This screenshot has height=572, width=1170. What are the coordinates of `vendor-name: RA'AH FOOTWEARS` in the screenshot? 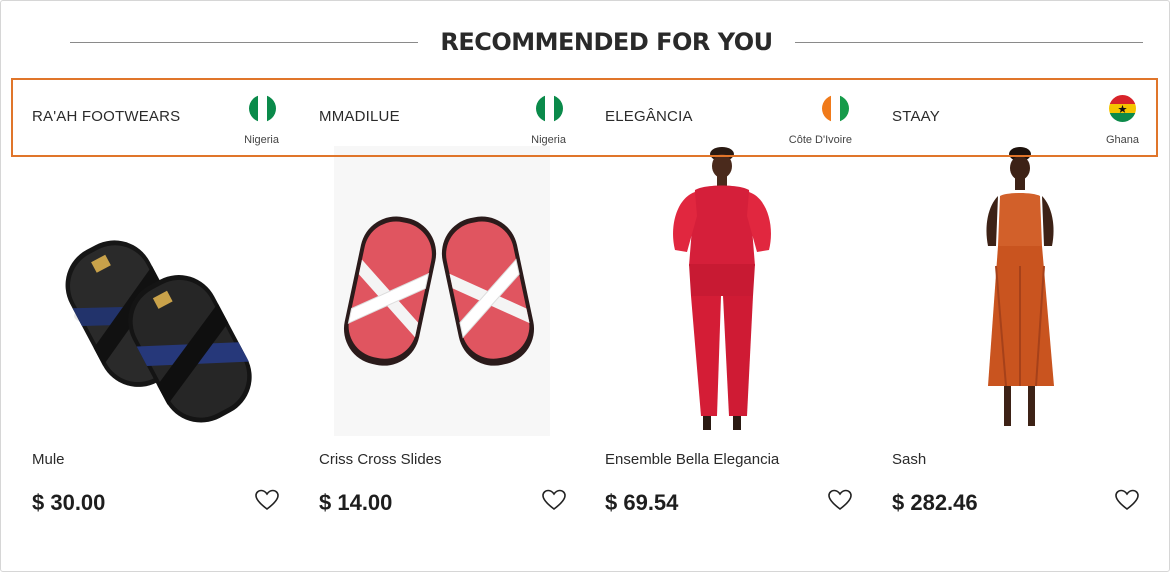 It's located at (106, 116).